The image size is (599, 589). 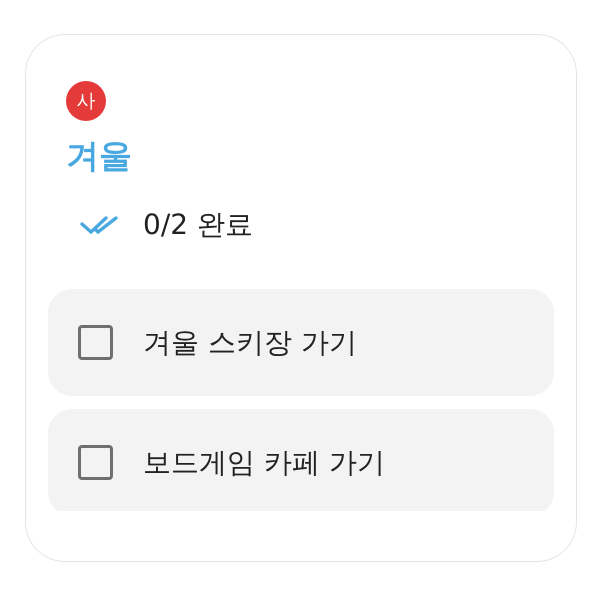 What do you see at coordinates (198, 225) in the screenshot?
I see `progress-text: 0/2 완료` at bounding box center [198, 225].